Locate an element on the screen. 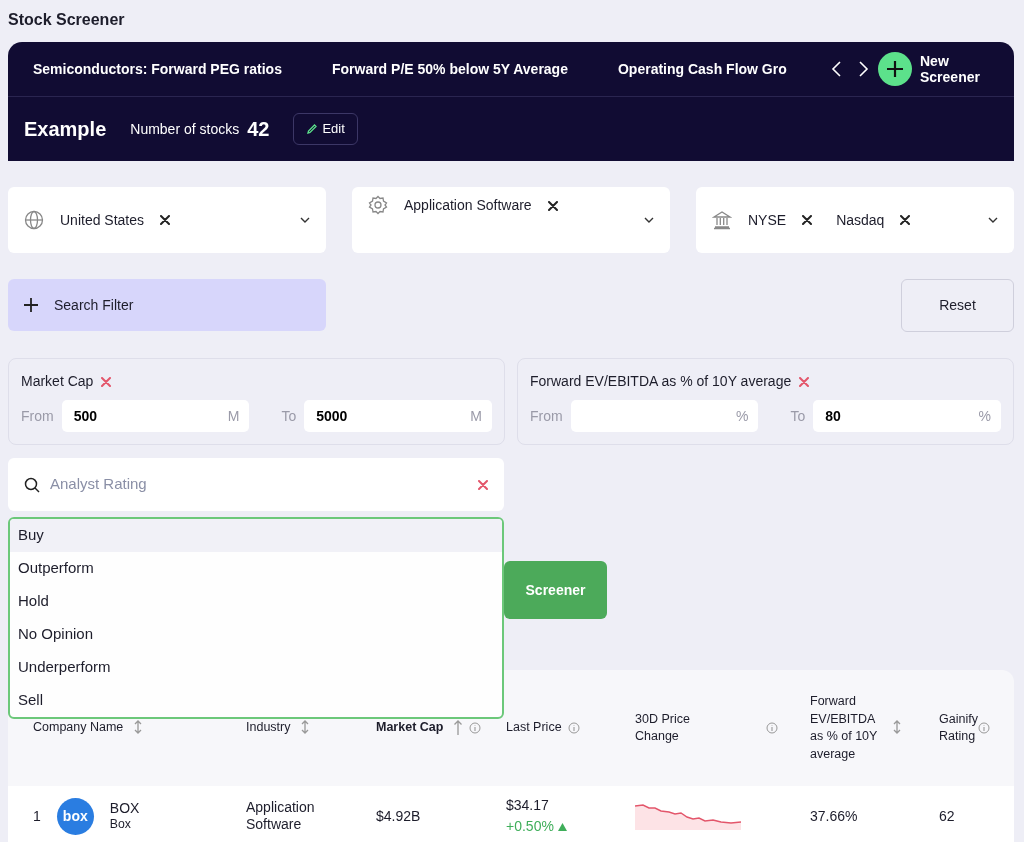 Image resolution: width=1024 pixels, height=842 pixels. ticker-text: BOX is located at coordinates (124, 808).